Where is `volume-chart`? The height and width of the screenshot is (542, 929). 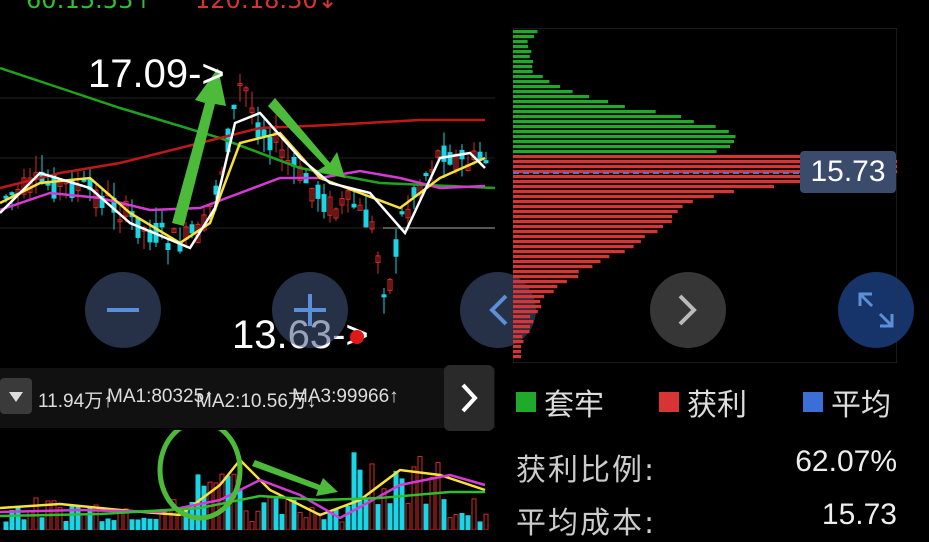 volume-chart is located at coordinates (247, 480).